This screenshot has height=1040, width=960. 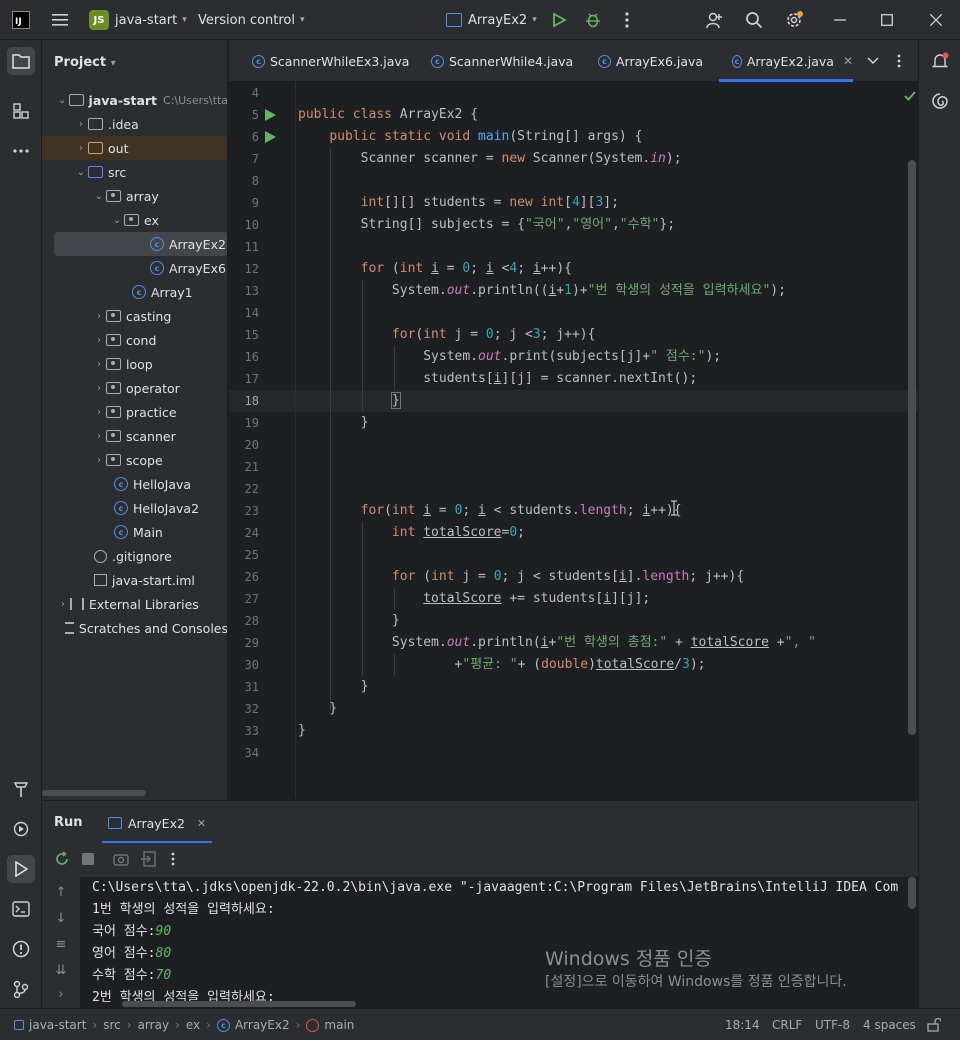 I want to click on line-number: 34, so click(x=251, y=753).